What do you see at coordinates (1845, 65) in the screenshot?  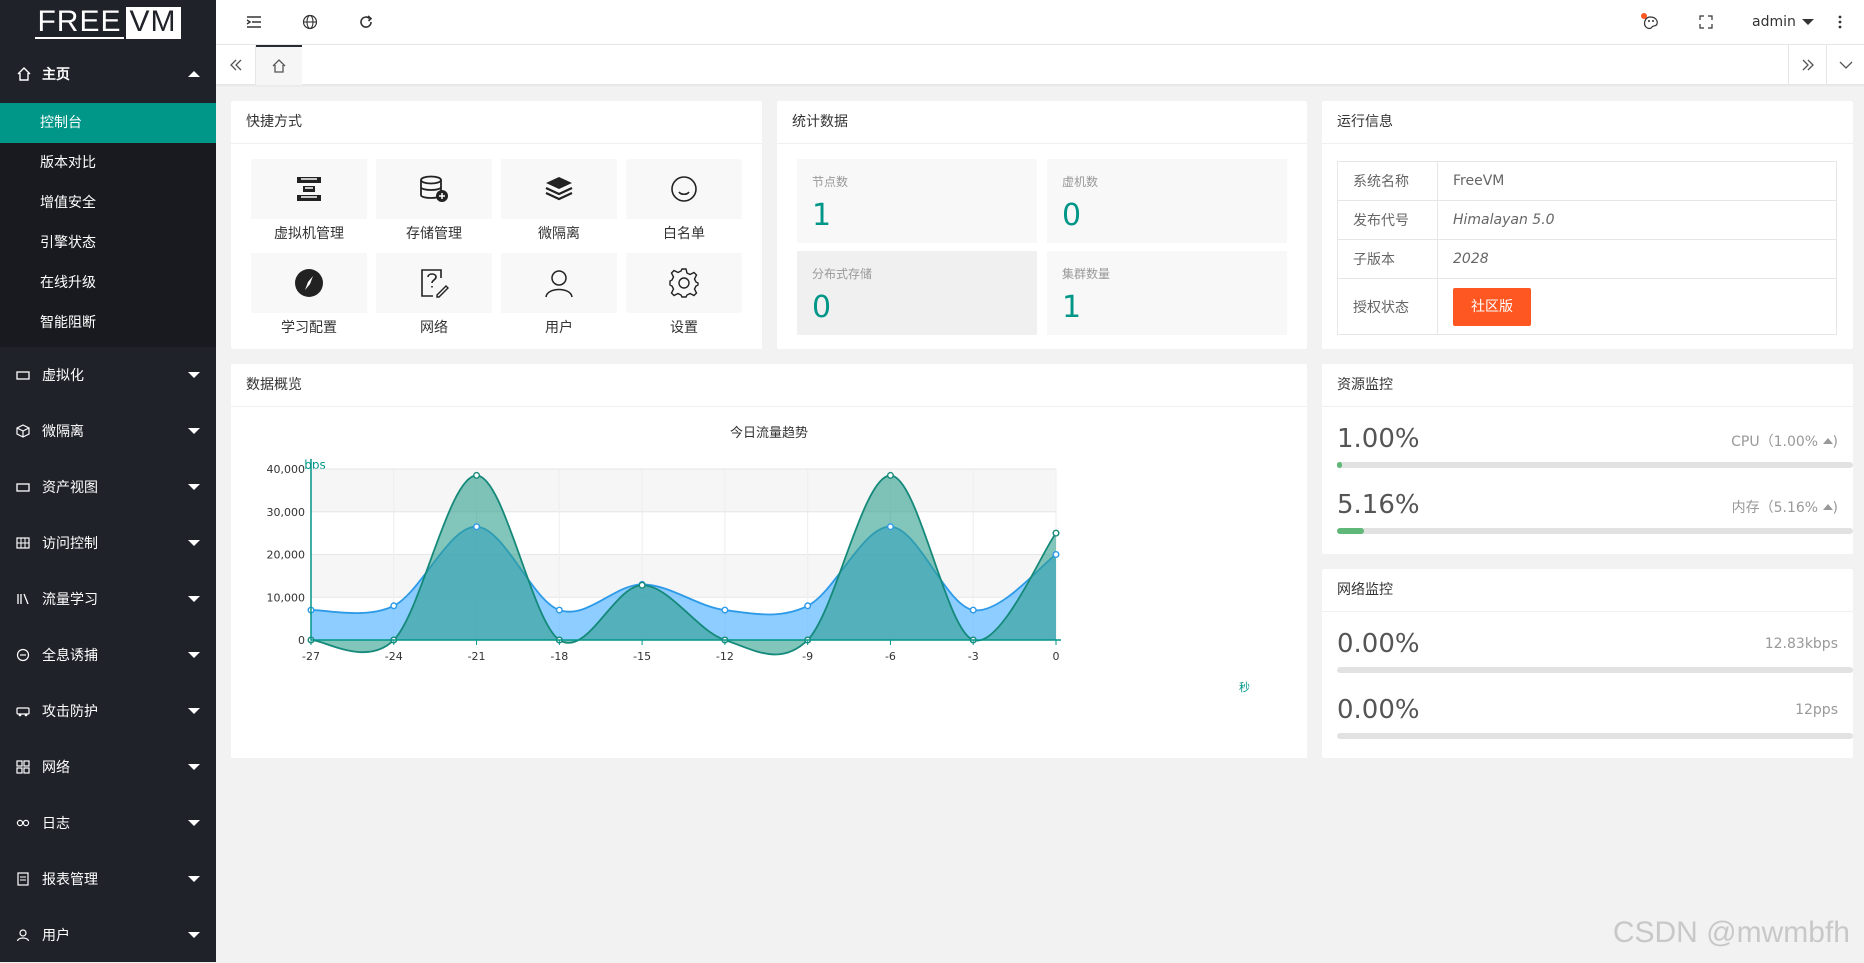 I see `tab-options-icon` at bounding box center [1845, 65].